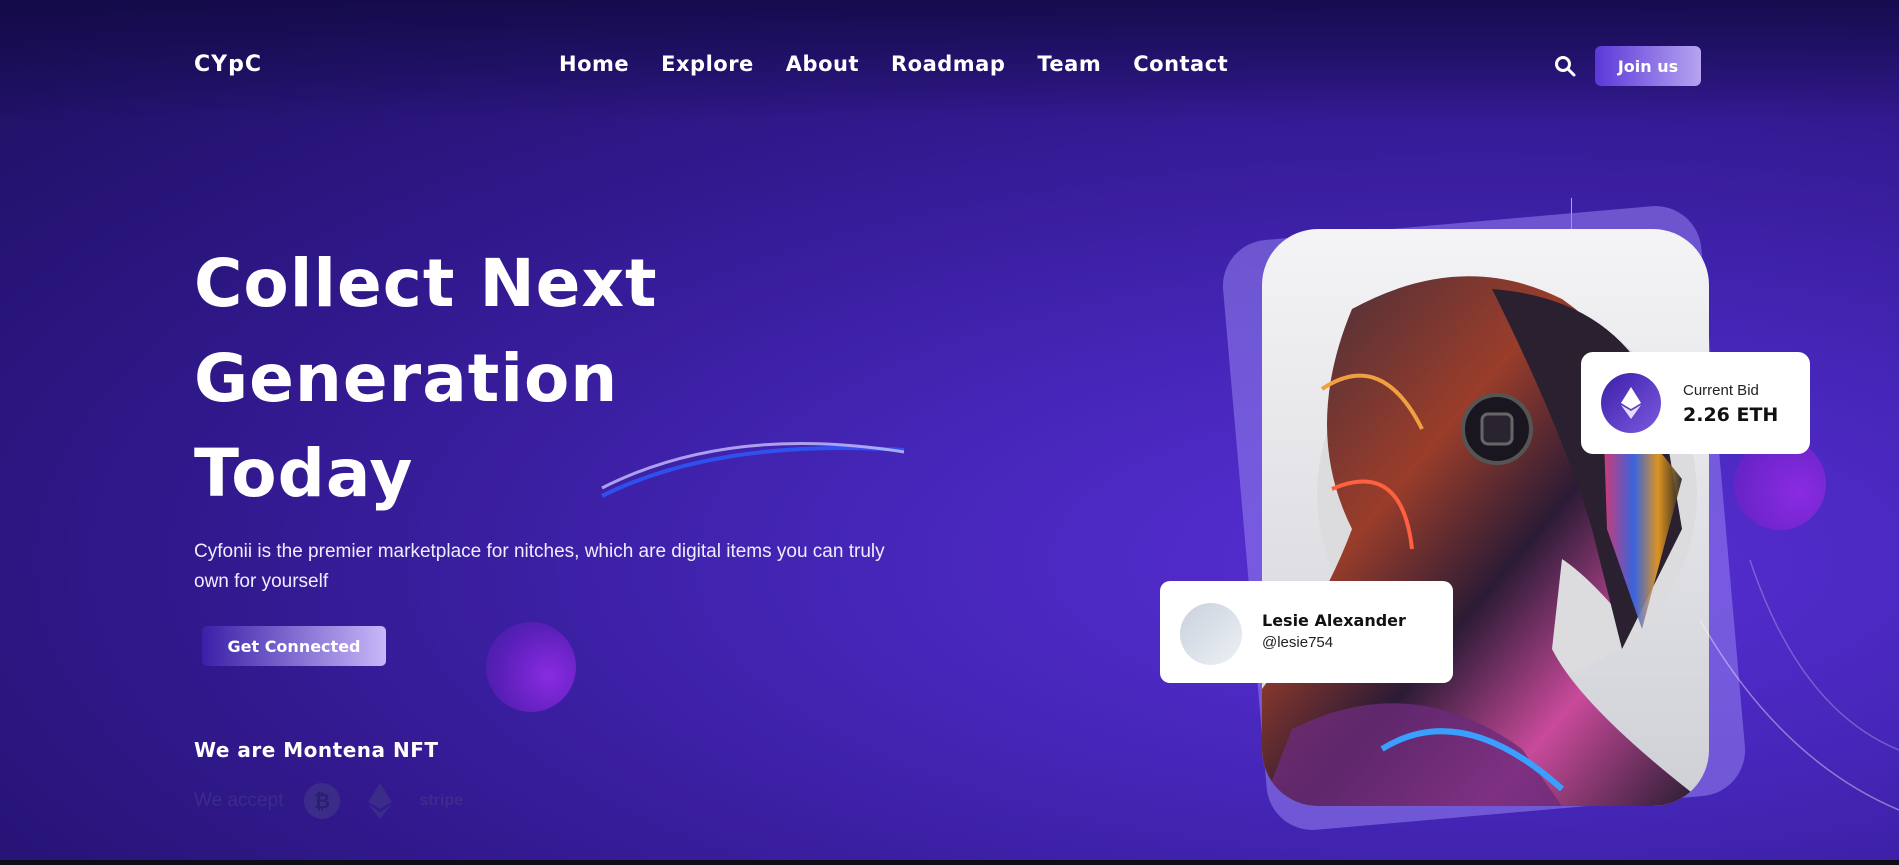 This screenshot has width=1899, height=865. What do you see at coordinates (949, 862) in the screenshot?
I see `bottom-edge` at bounding box center [949, 862].